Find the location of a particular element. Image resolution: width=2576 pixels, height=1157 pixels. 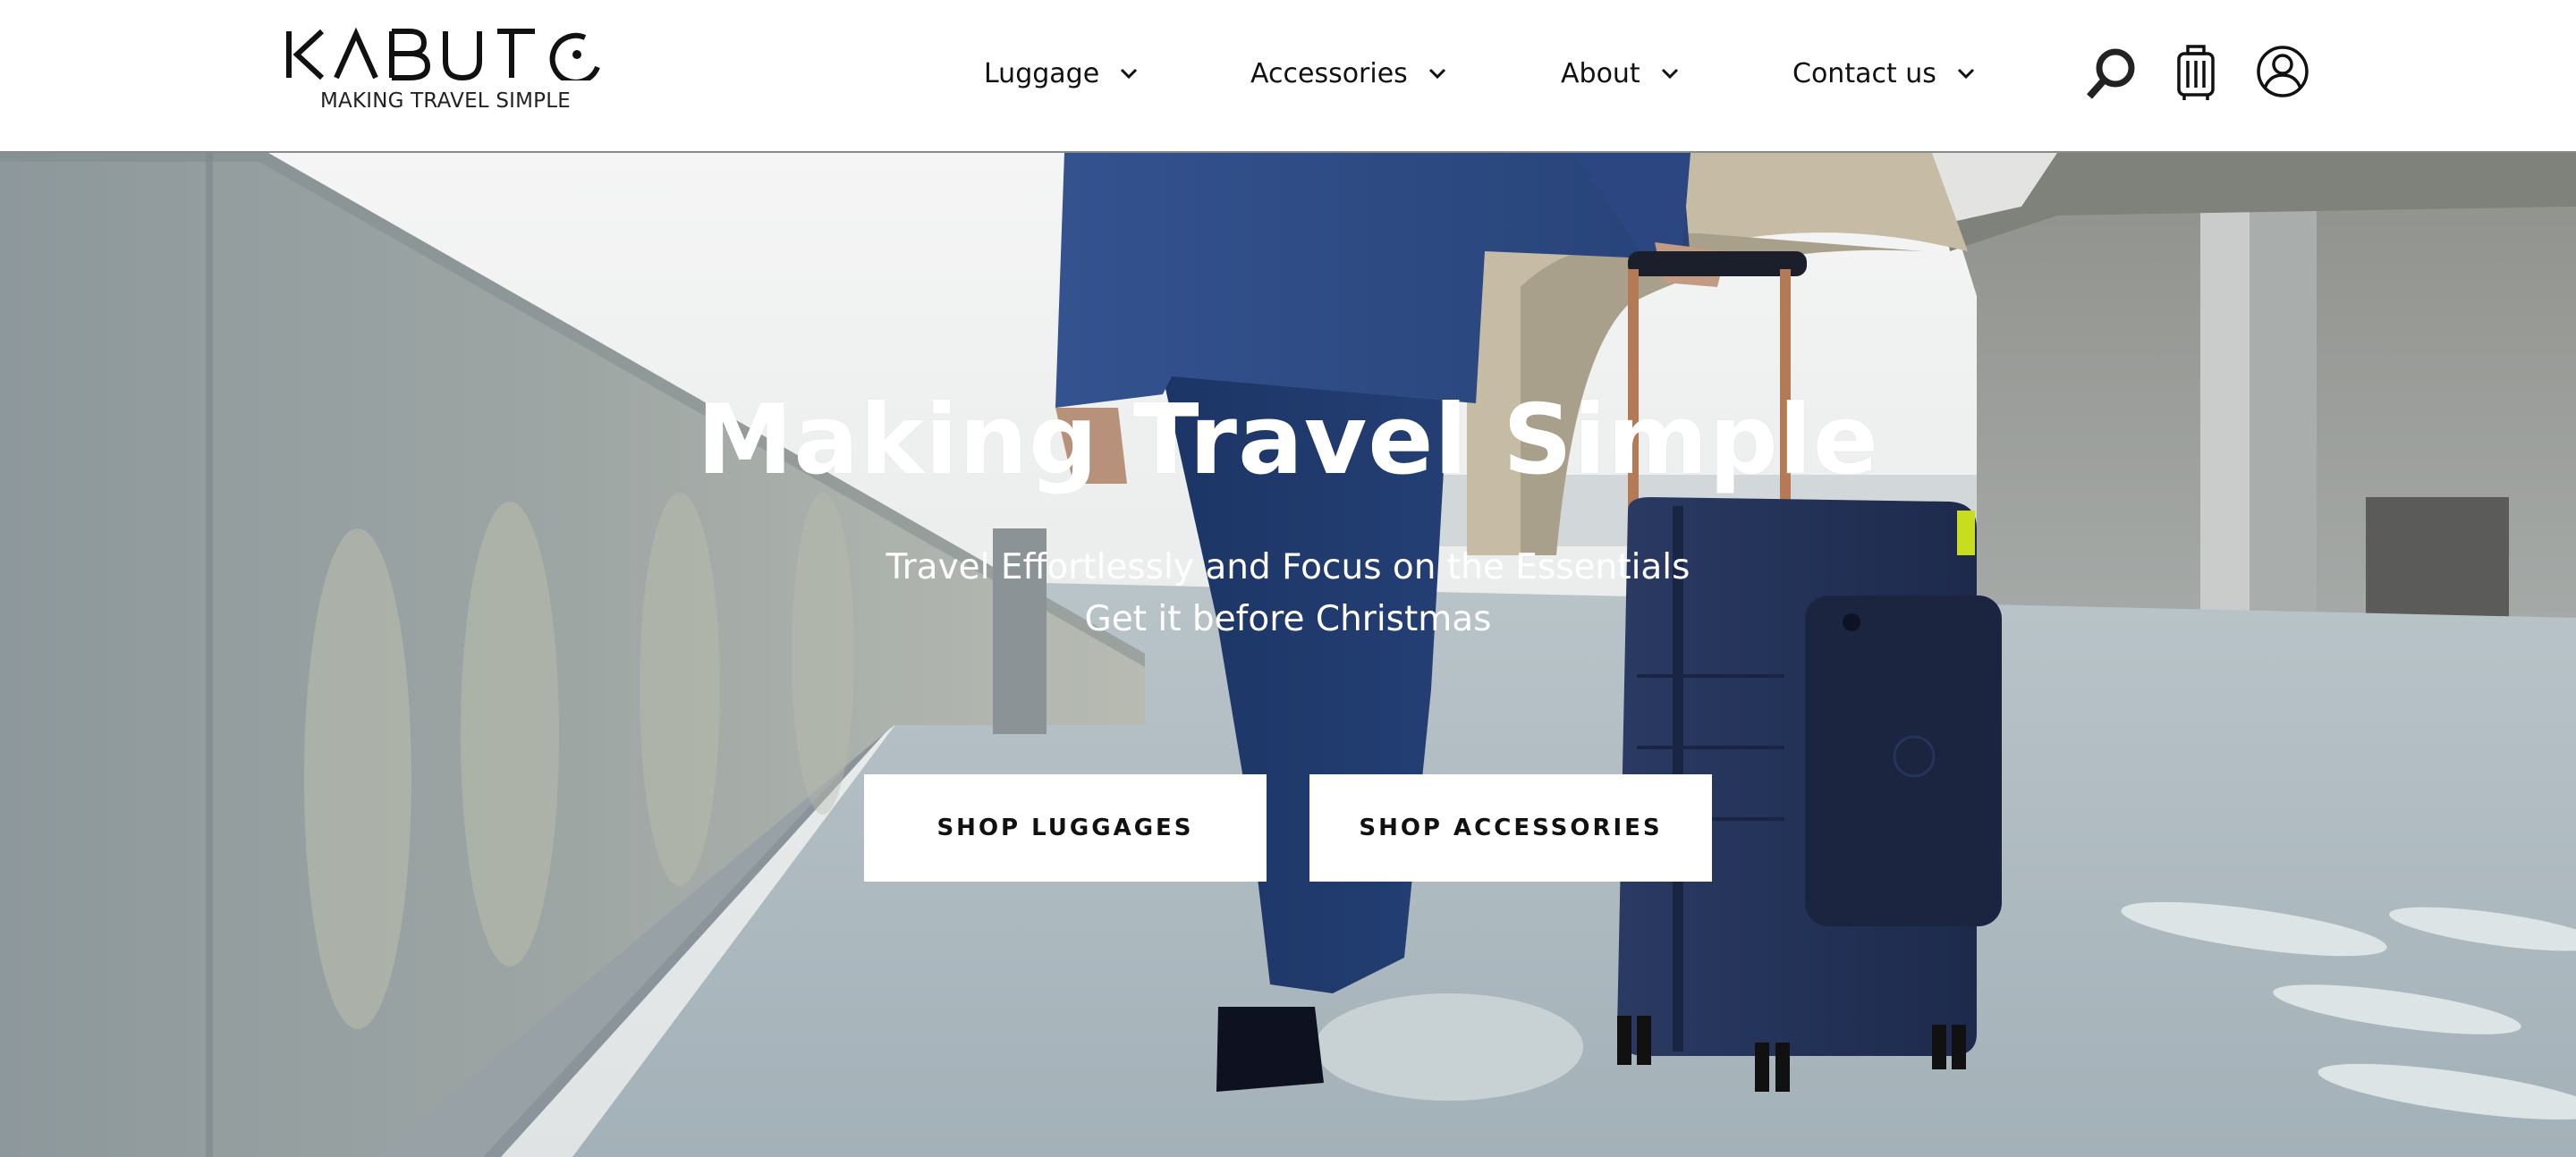

search-button is located at coordinates (2110, 74).